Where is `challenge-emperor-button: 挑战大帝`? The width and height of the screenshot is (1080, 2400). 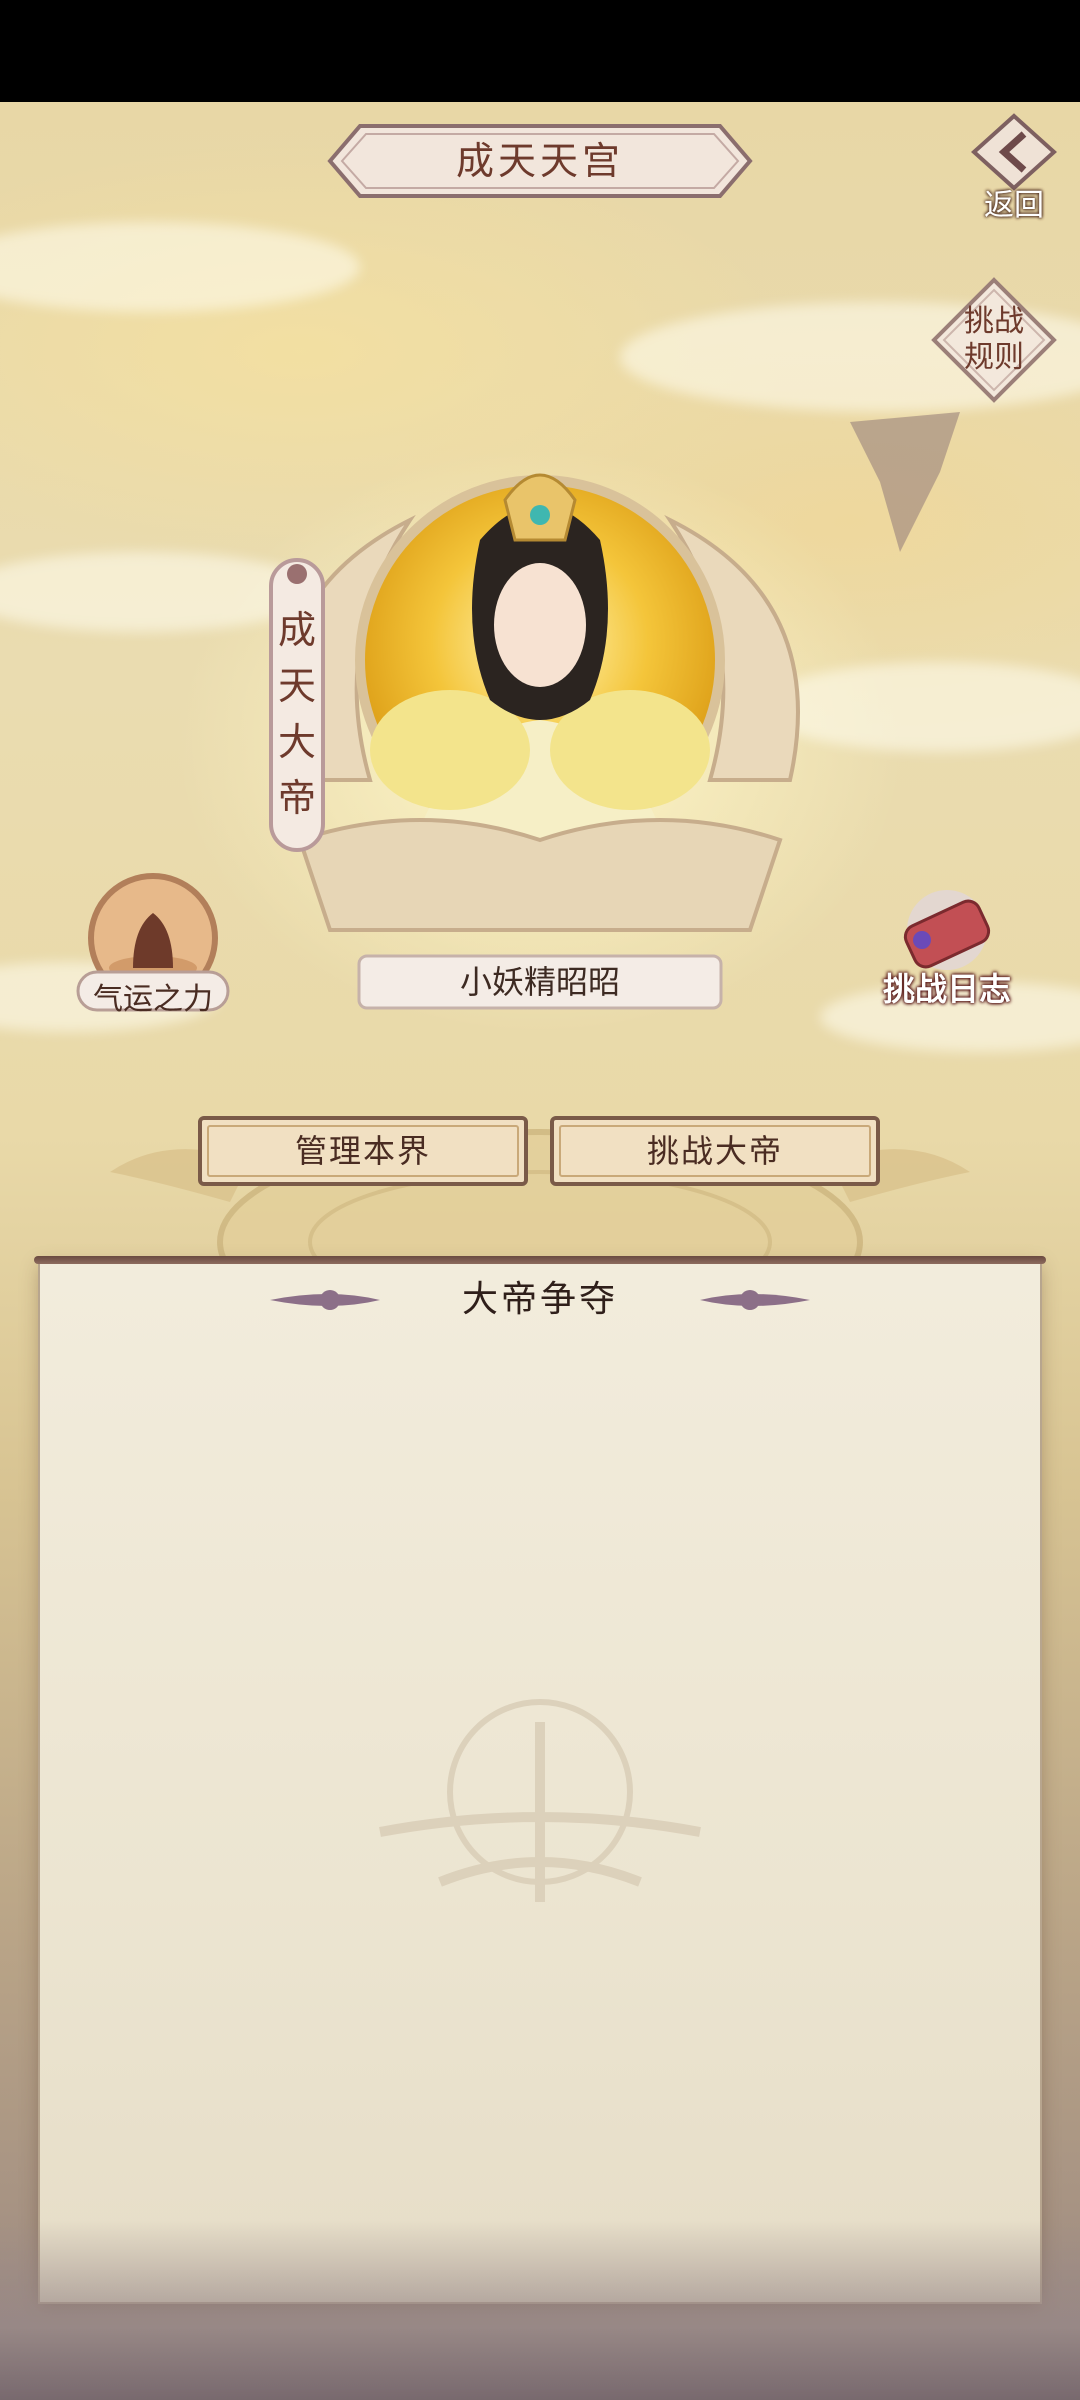
challenge-emperor-button: 挑战大帝 is located at coordinates (715, 1151).